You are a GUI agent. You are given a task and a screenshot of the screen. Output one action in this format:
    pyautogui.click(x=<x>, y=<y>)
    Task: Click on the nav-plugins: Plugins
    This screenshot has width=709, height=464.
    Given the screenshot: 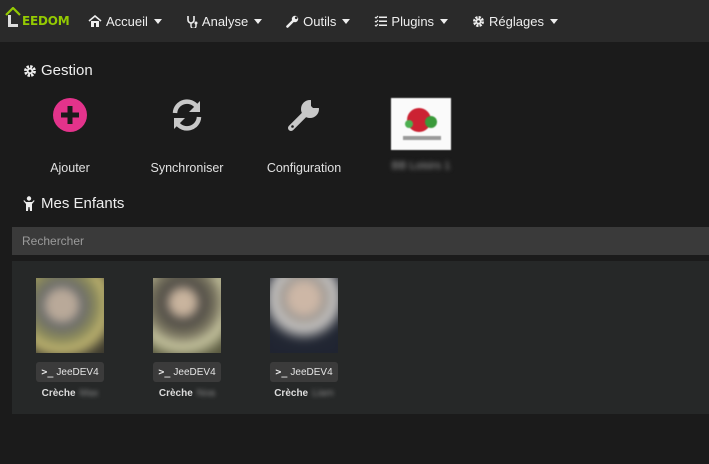 What is the action you would take?
    pyautogui.click(x=411, y=21)
    